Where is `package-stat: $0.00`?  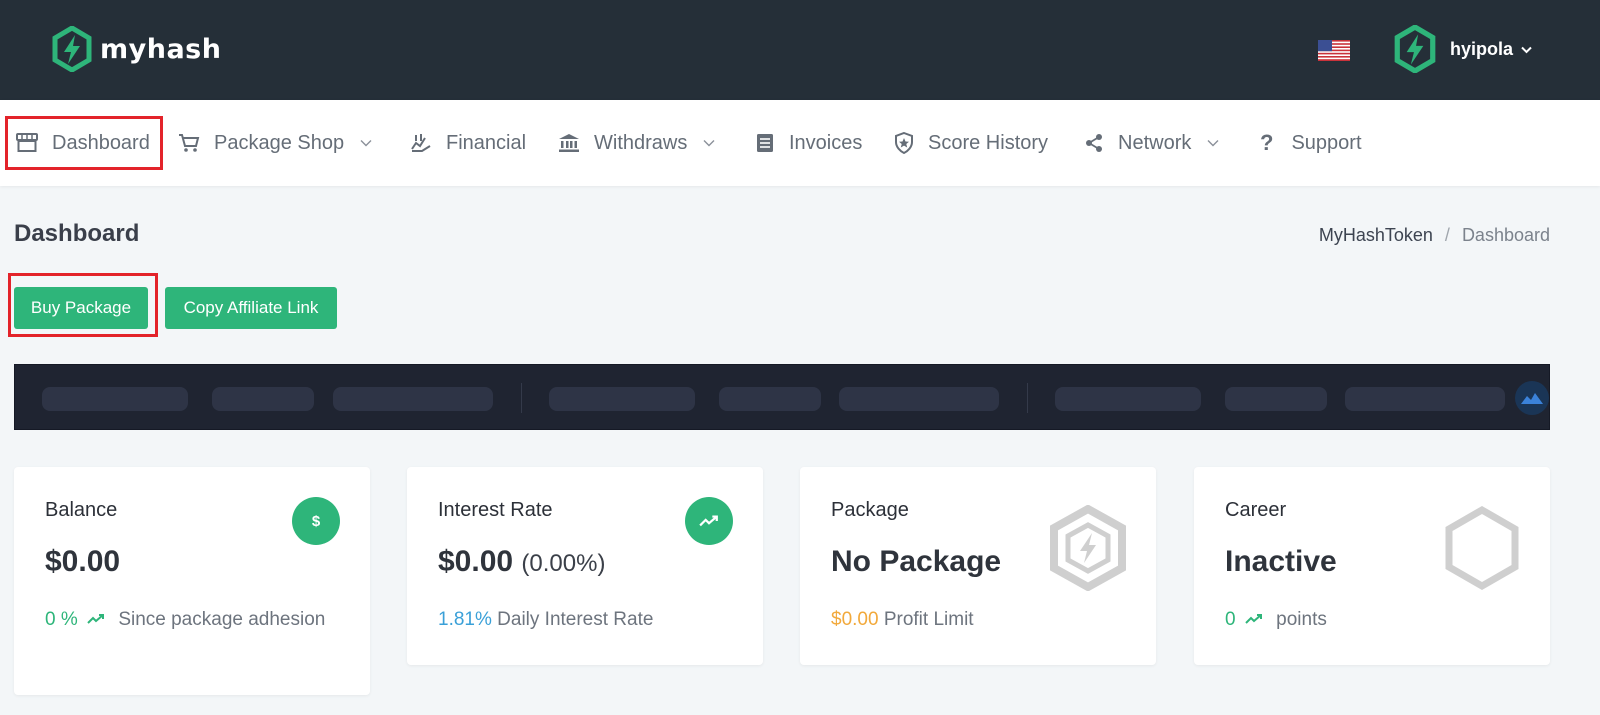 package-stat: $0.00 is located at coordinates (855, 619).